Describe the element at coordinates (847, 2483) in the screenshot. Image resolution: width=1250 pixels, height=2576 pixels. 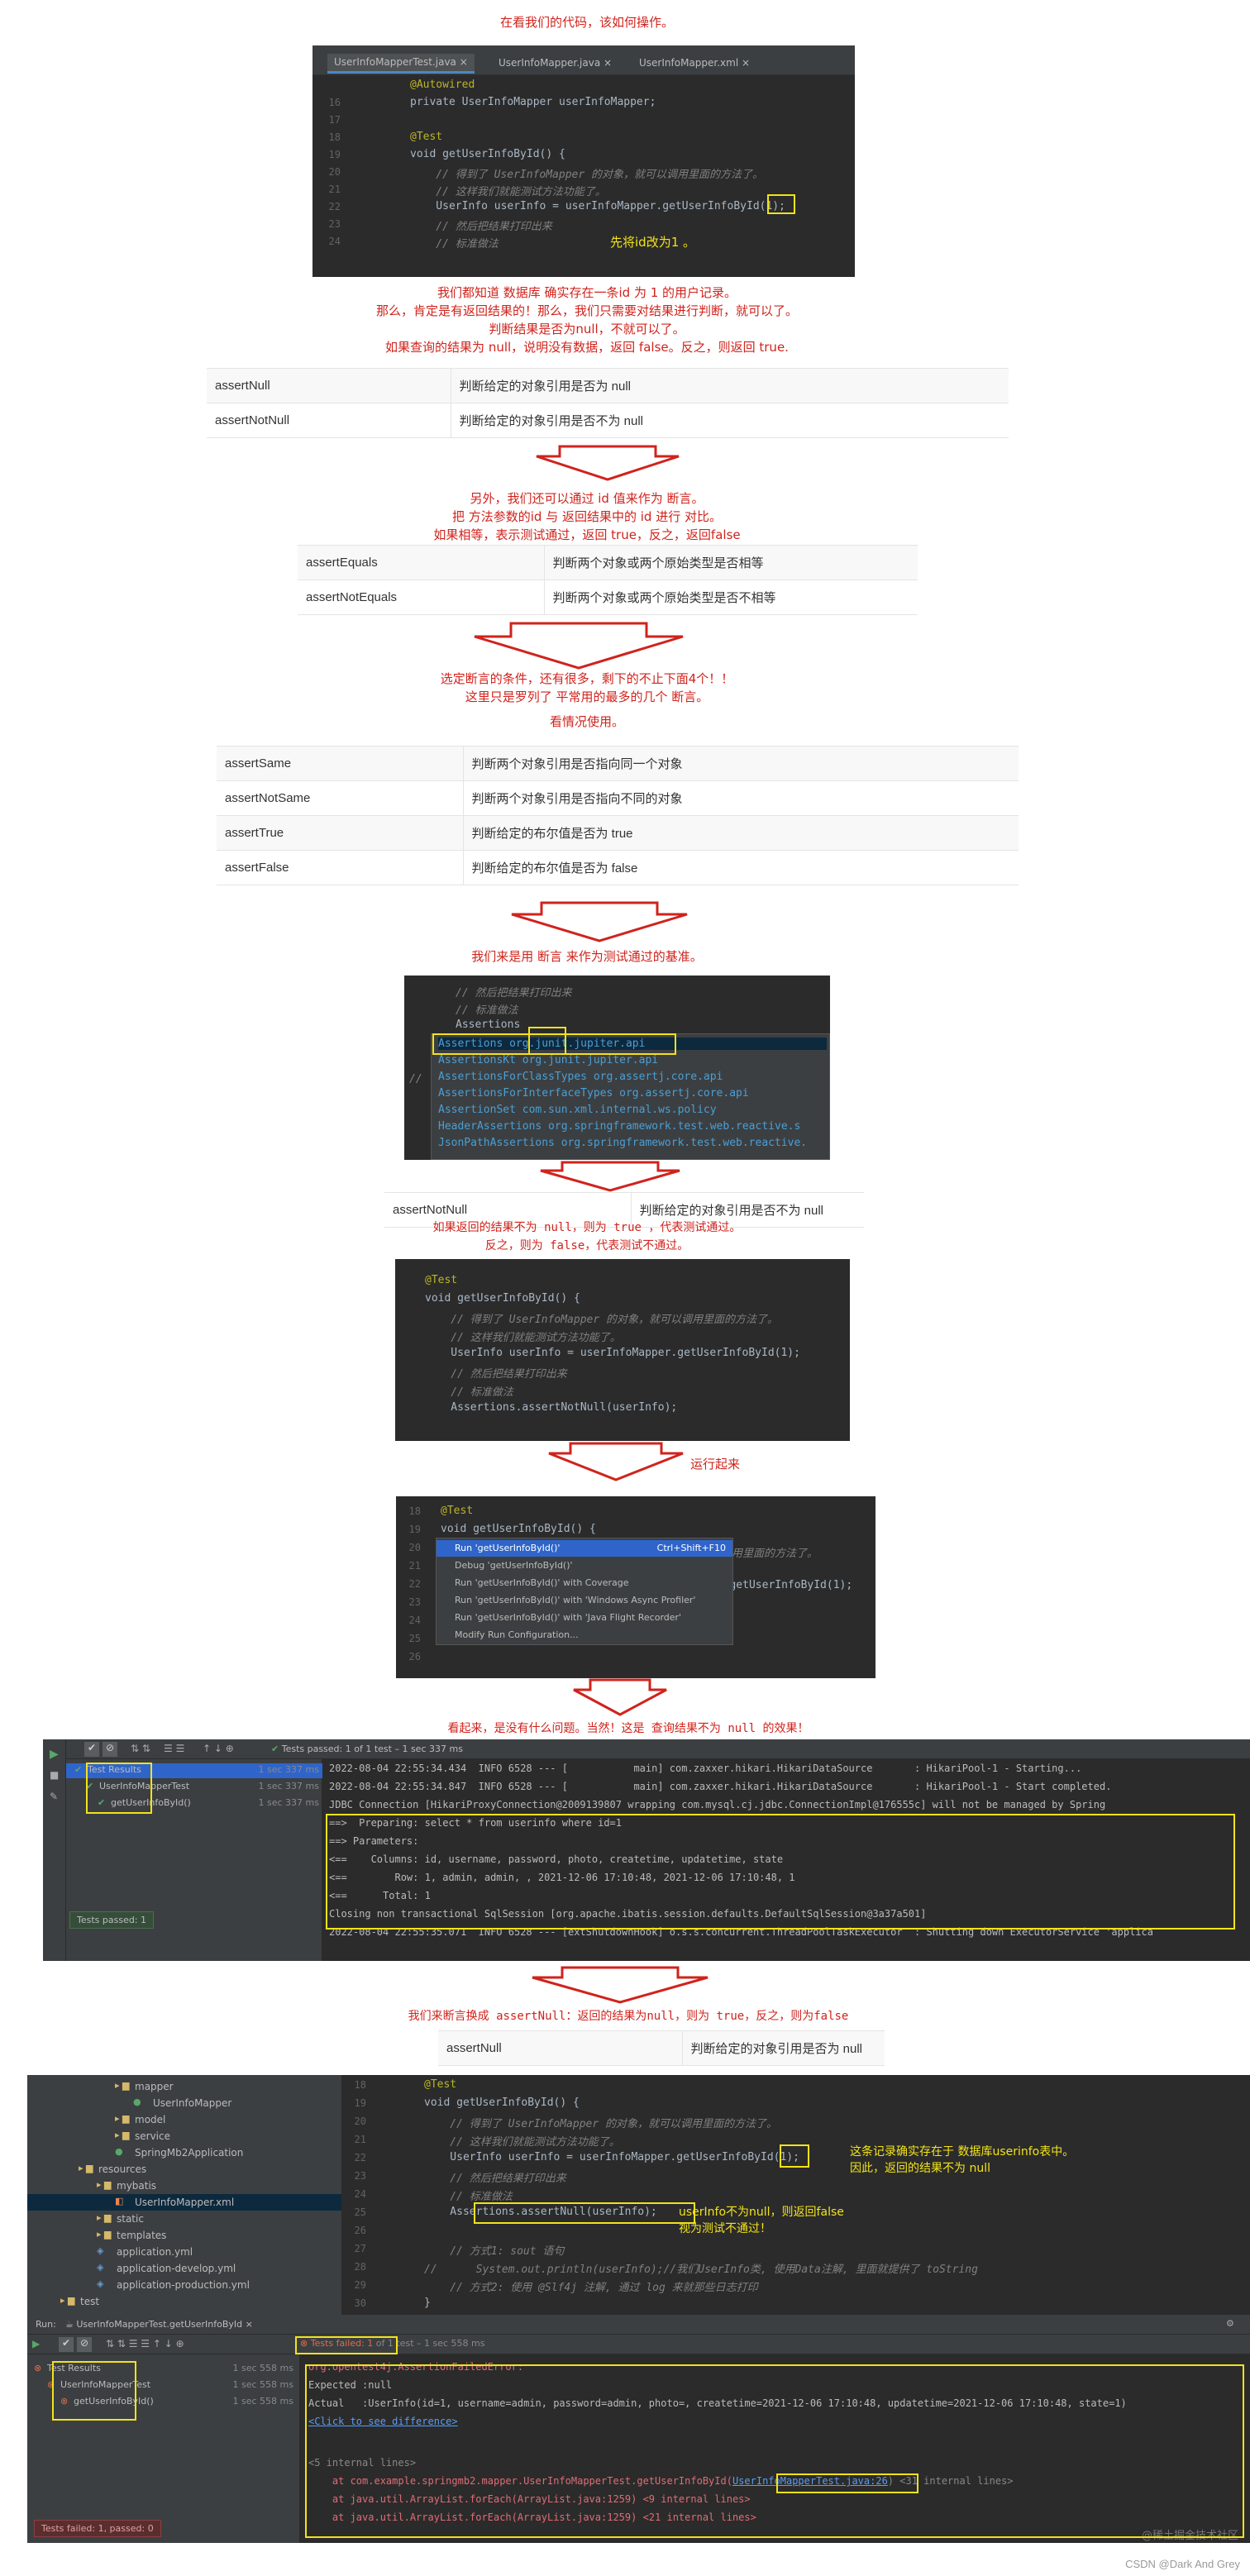
I see `highlight-line-ref` at that location.